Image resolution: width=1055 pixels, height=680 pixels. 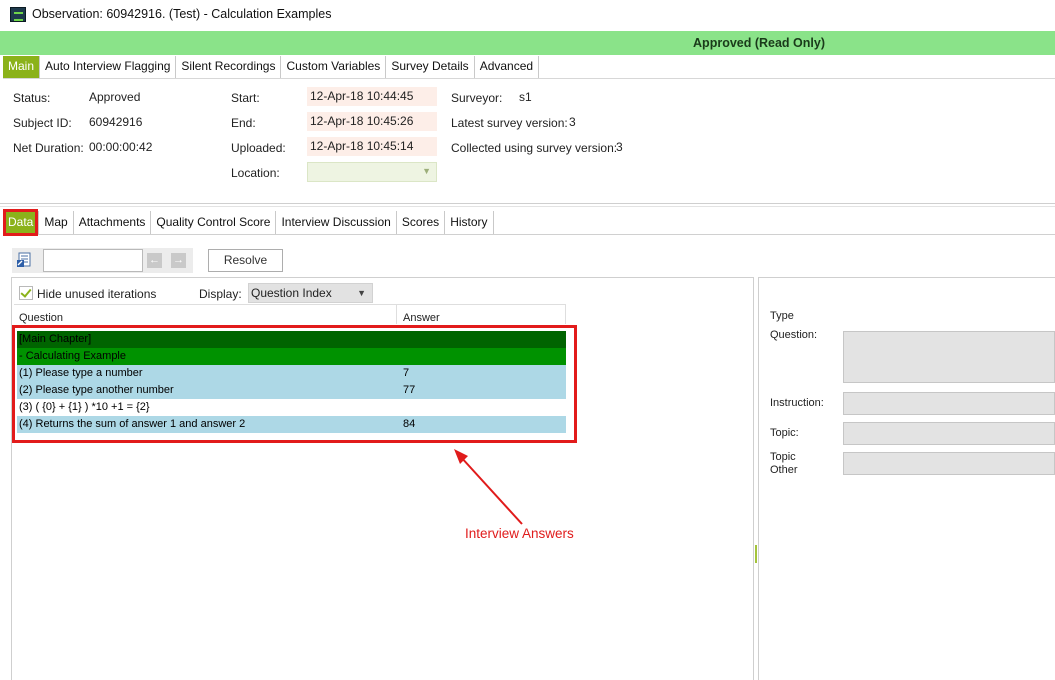 What do you see at coordinates (41, 318) in the screenshot?
I see `column-header-question: Question` at bounding box center [41, 318].